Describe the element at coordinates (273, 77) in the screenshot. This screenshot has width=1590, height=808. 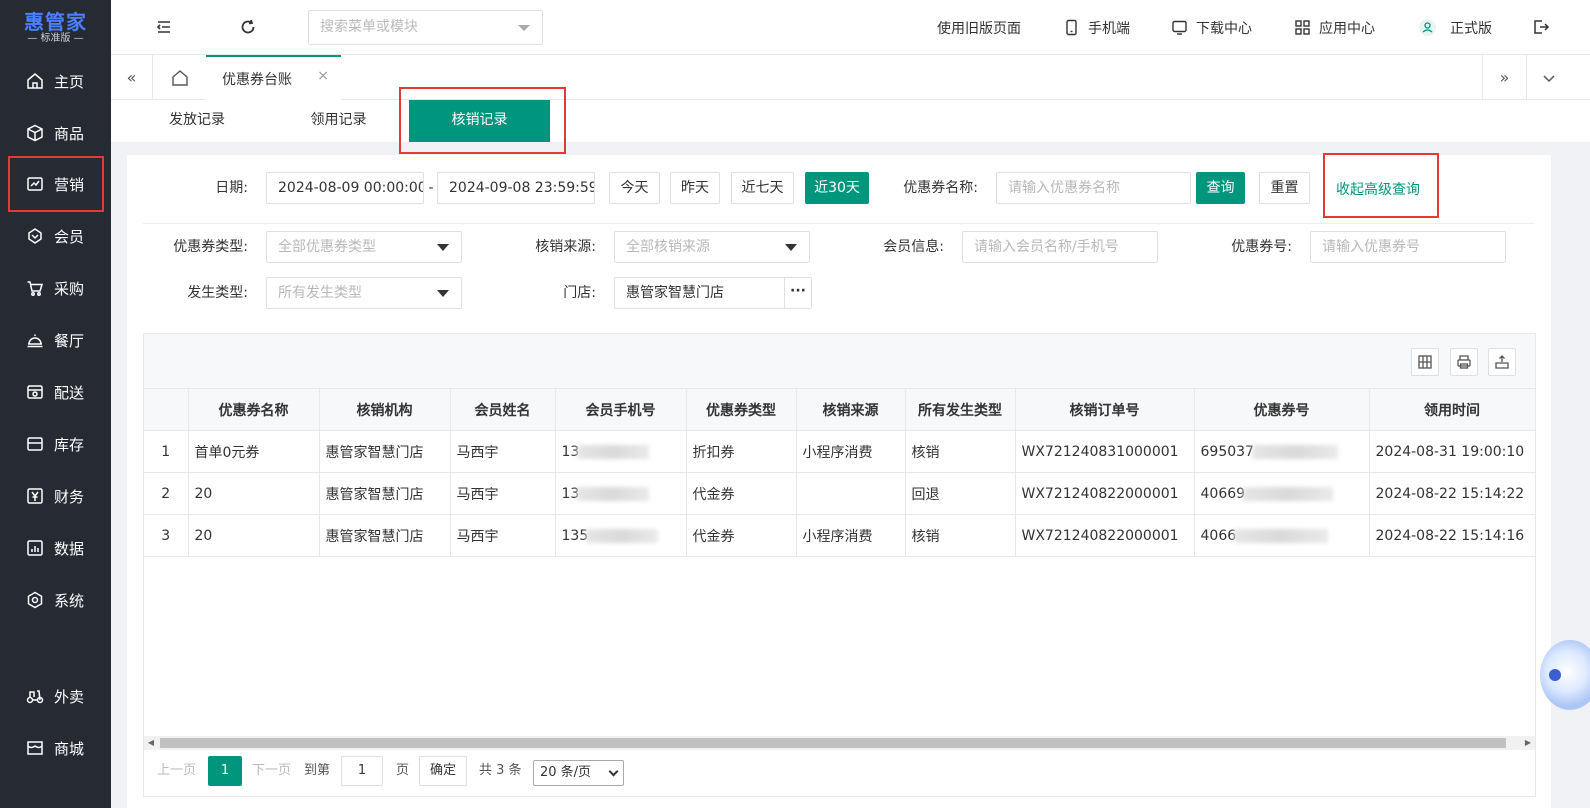
I see `tab-coupon-ledger: 优惠券台账 ×` at that location.